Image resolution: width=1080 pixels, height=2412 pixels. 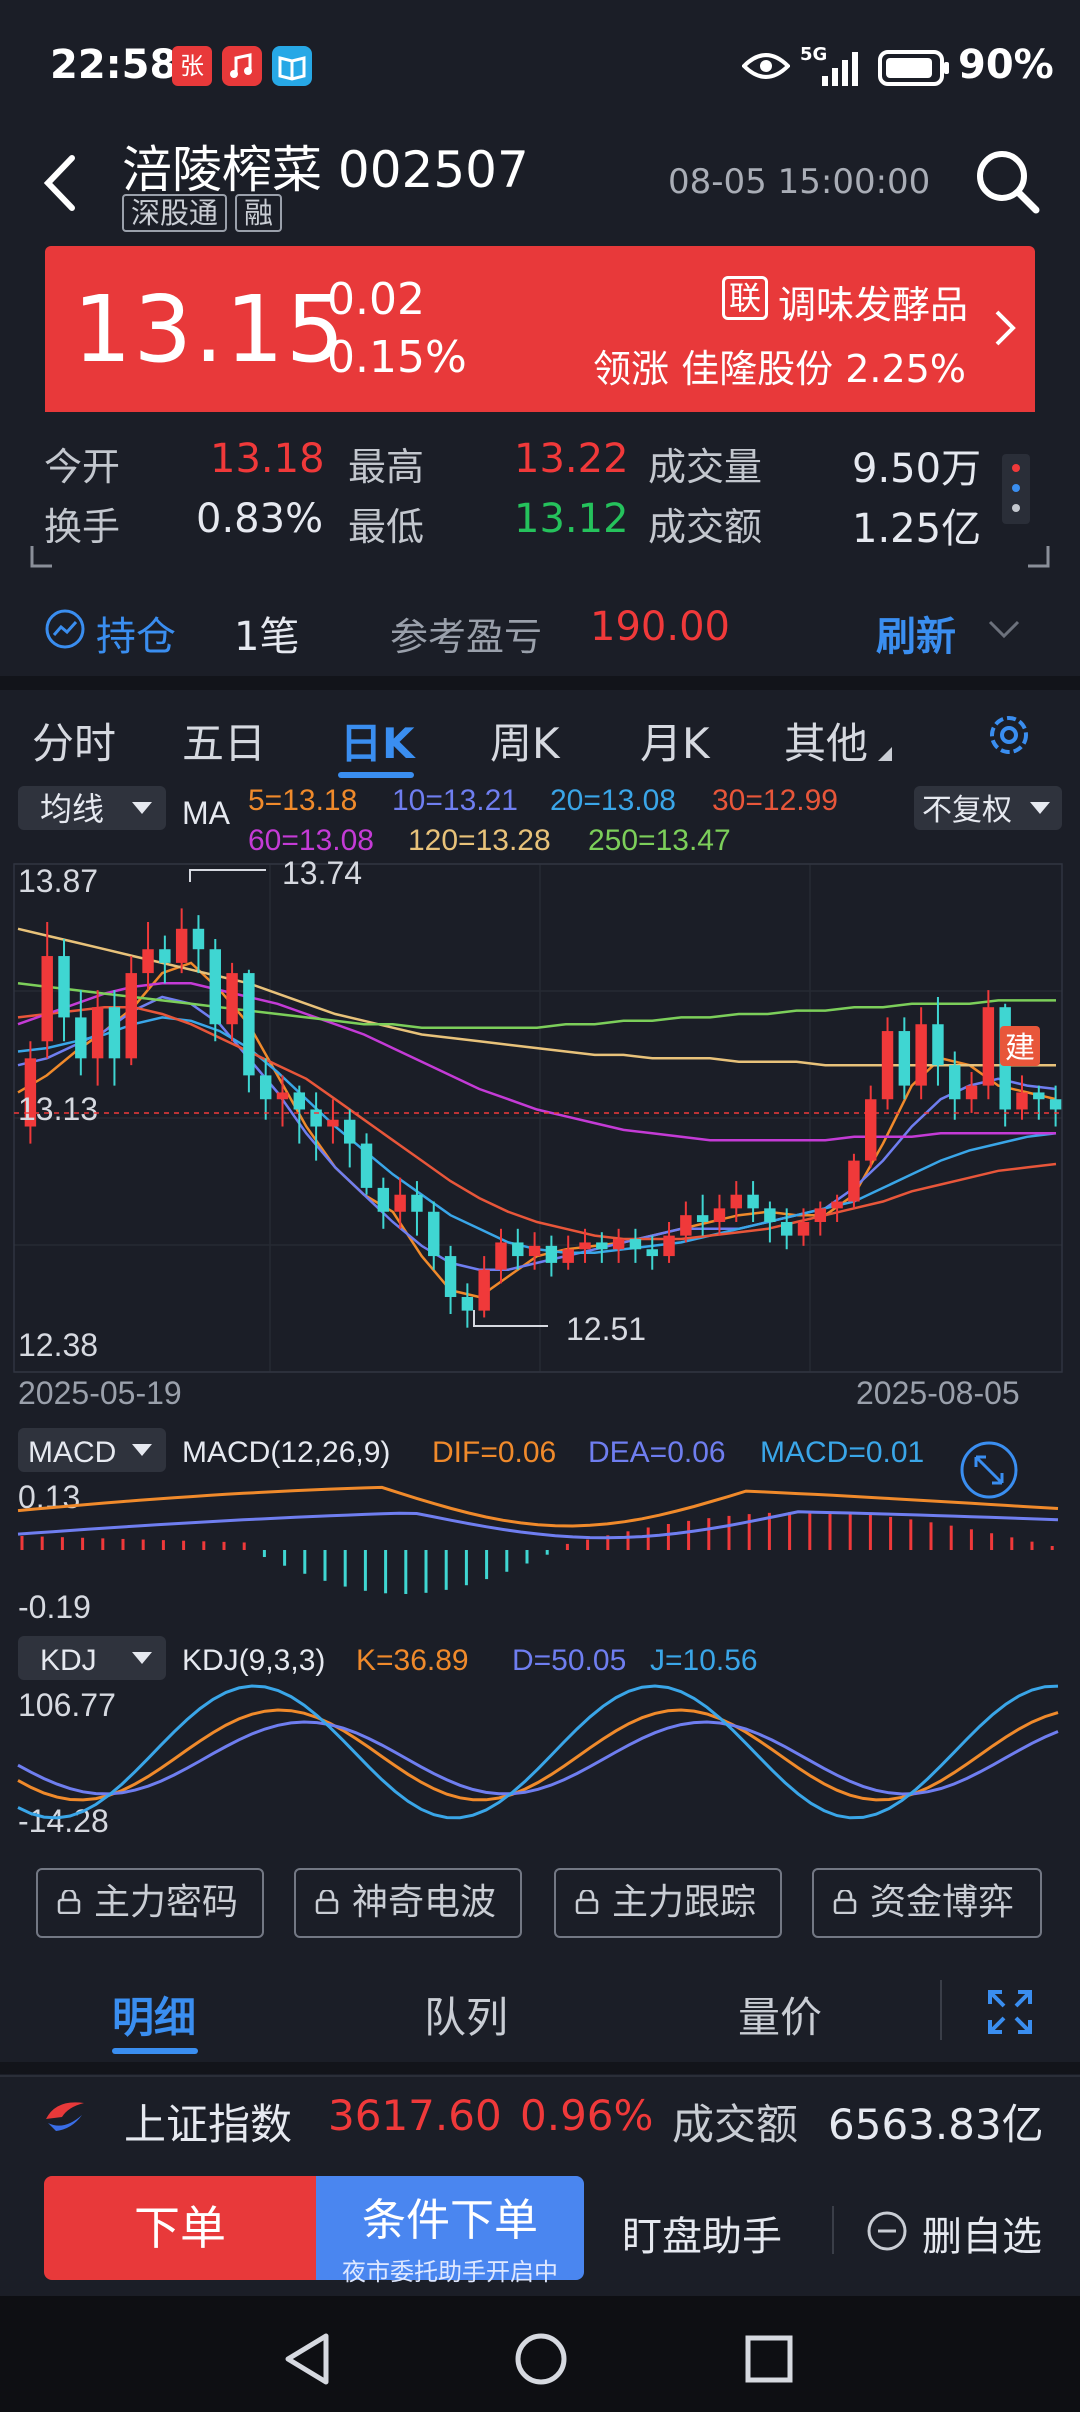 What do you see at coordinates (155, 2051) in the screenshot?
I see `detail-tab-indicator` at bounding box center [155, 2051].